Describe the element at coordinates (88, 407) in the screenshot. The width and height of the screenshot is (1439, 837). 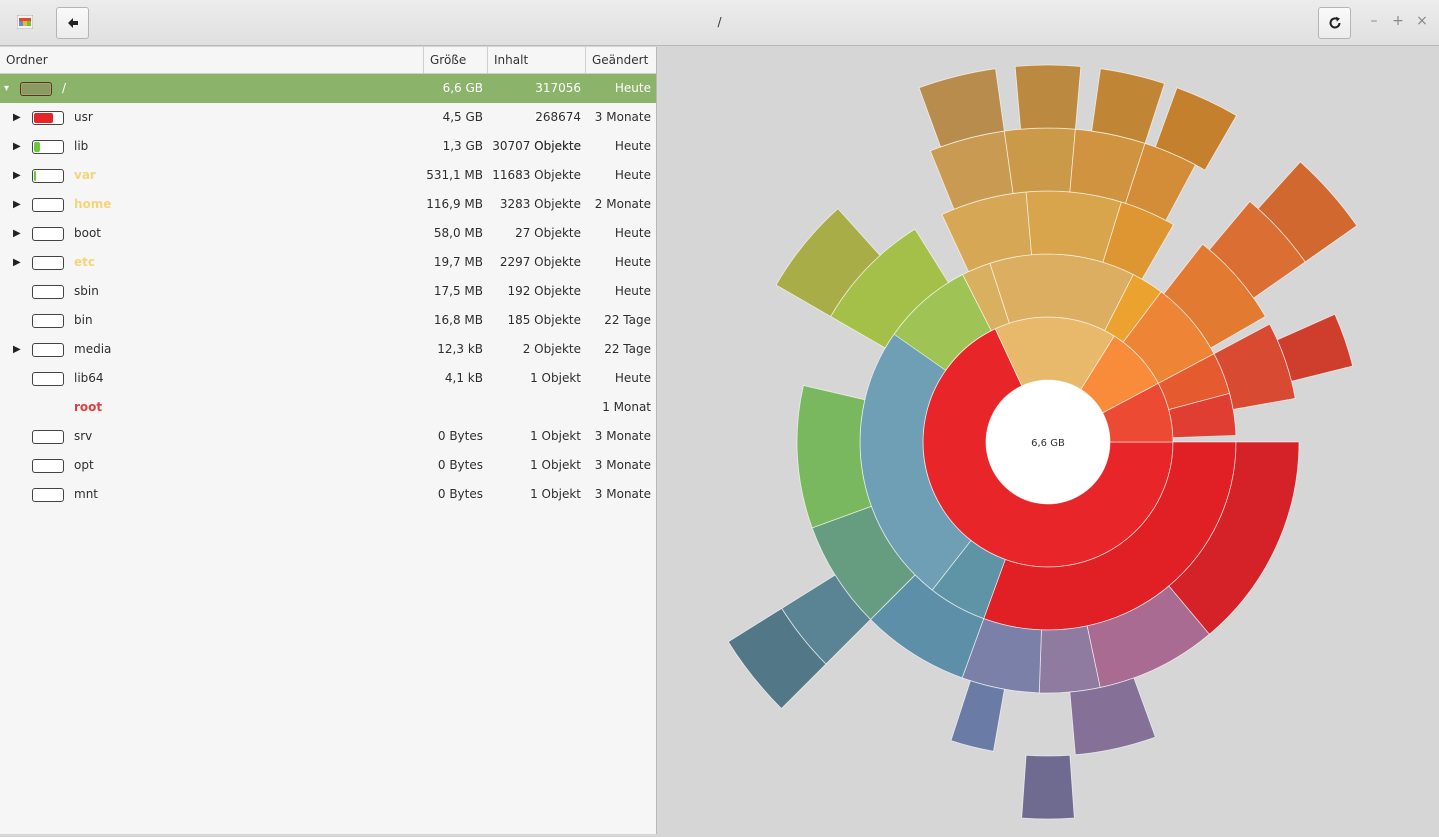
I see `folder-name: root` at that location.